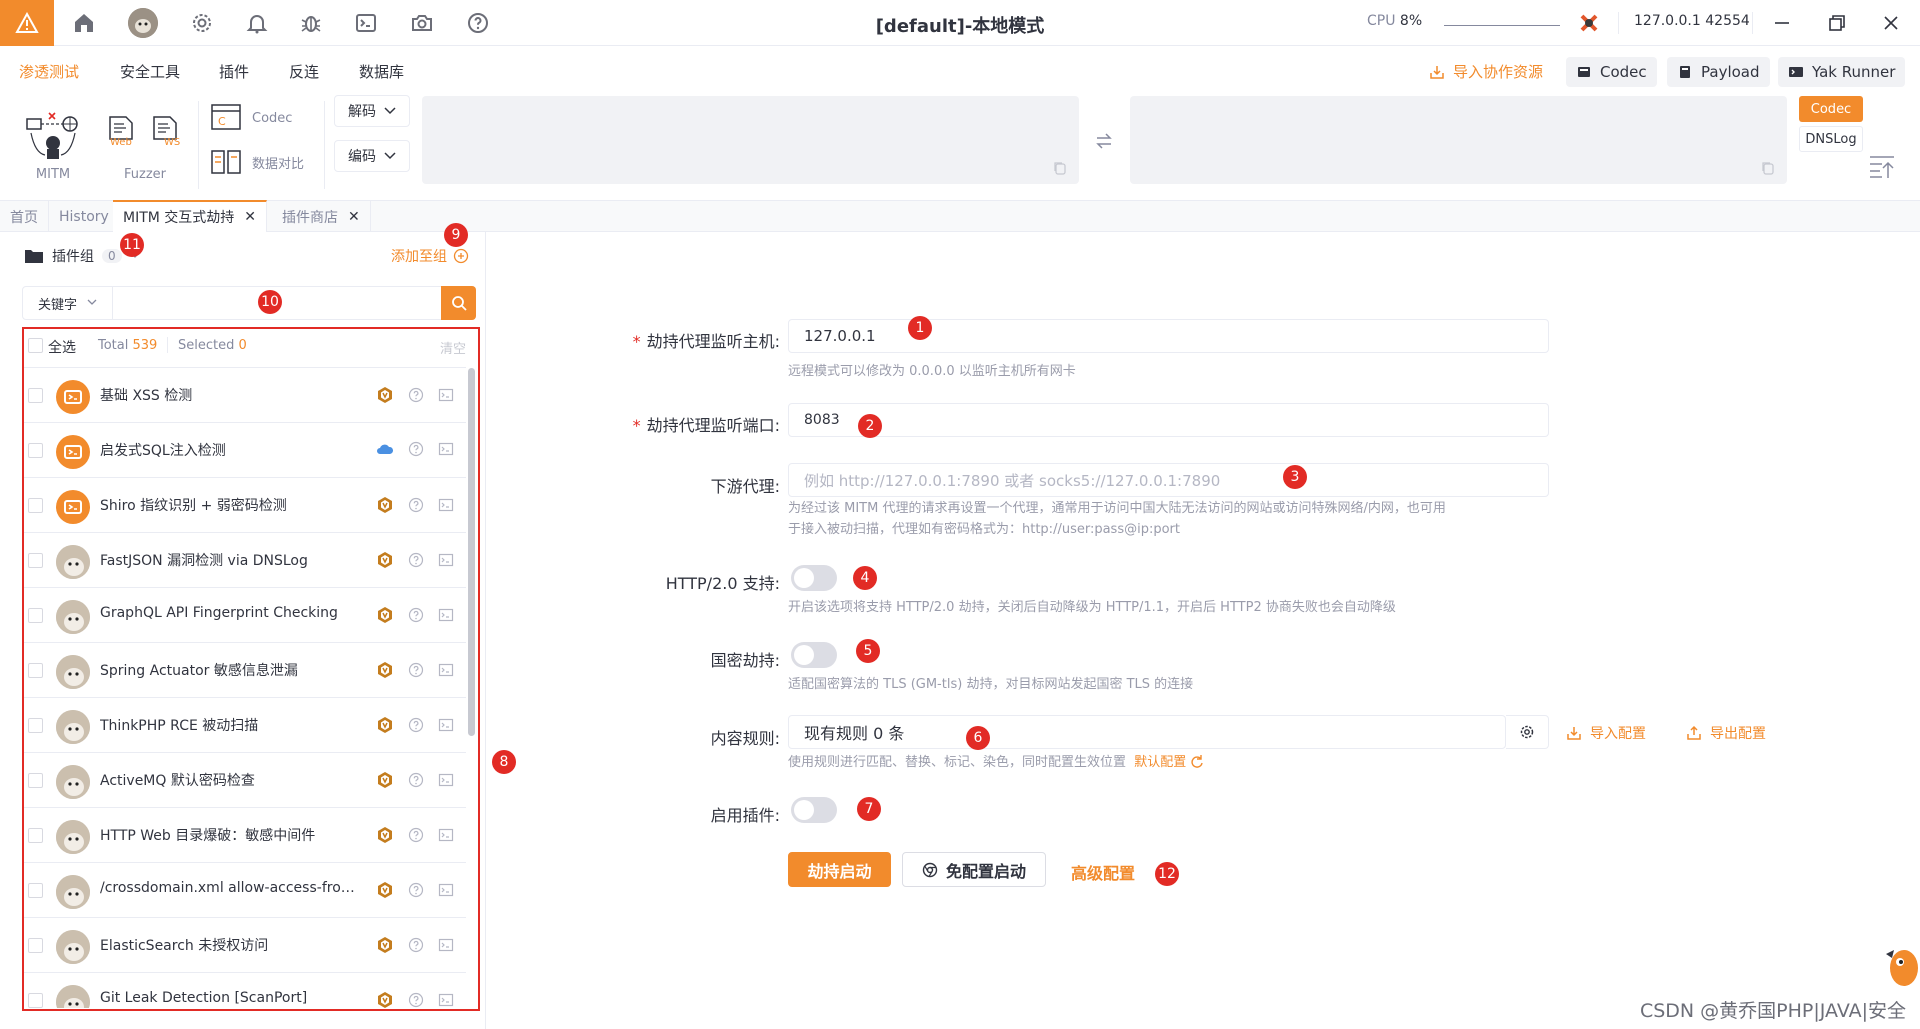 This screenshot has width=1920, height=1029. What do you see at coordinates (53, 136) in the screenshot?
I see `mitm-tool` at bounding box center [53, 136].